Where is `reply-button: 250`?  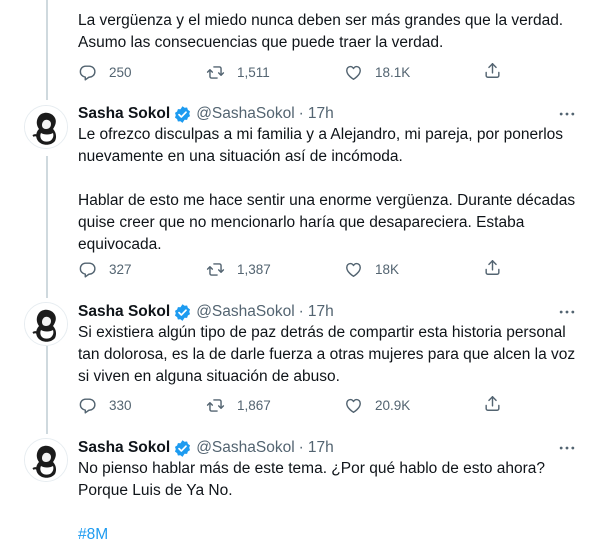
reply-button: 250 is located at coordinates (105, 72).